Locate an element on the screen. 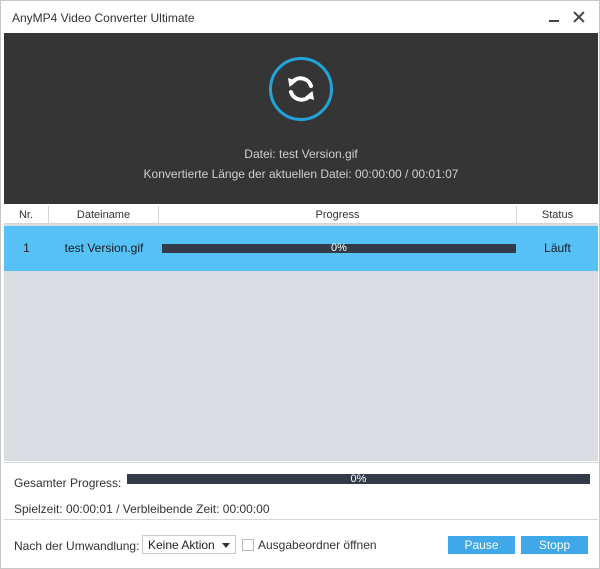 This screenshot has width=600, height=569. window-title: AnyMP4 Video Converter Ultimate is located at coordinates (103, 18).